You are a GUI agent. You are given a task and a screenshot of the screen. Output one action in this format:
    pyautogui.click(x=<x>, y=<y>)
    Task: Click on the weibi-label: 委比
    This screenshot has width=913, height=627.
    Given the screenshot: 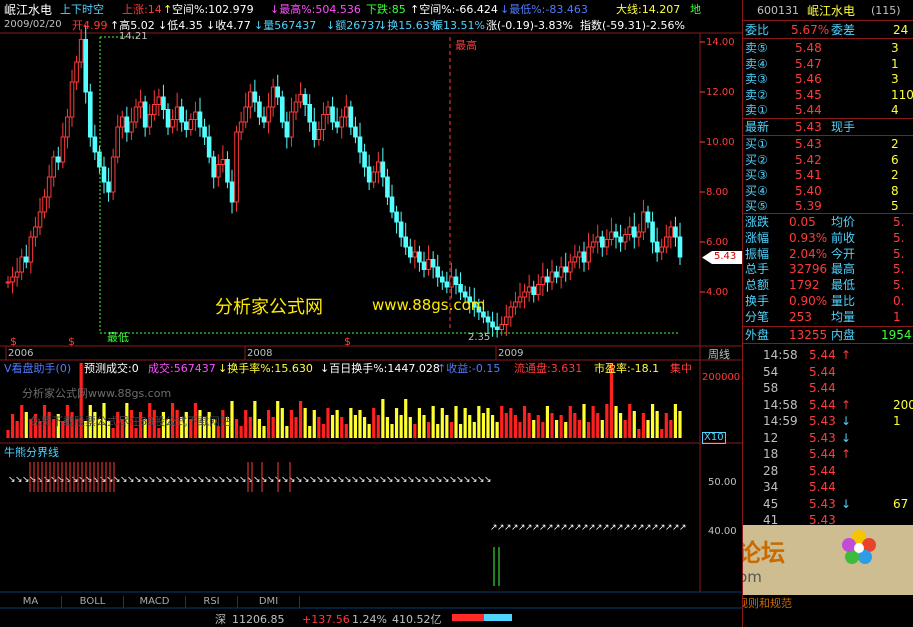 What is the action you would take?
    pyautogui.click(x=757, y=30)
    